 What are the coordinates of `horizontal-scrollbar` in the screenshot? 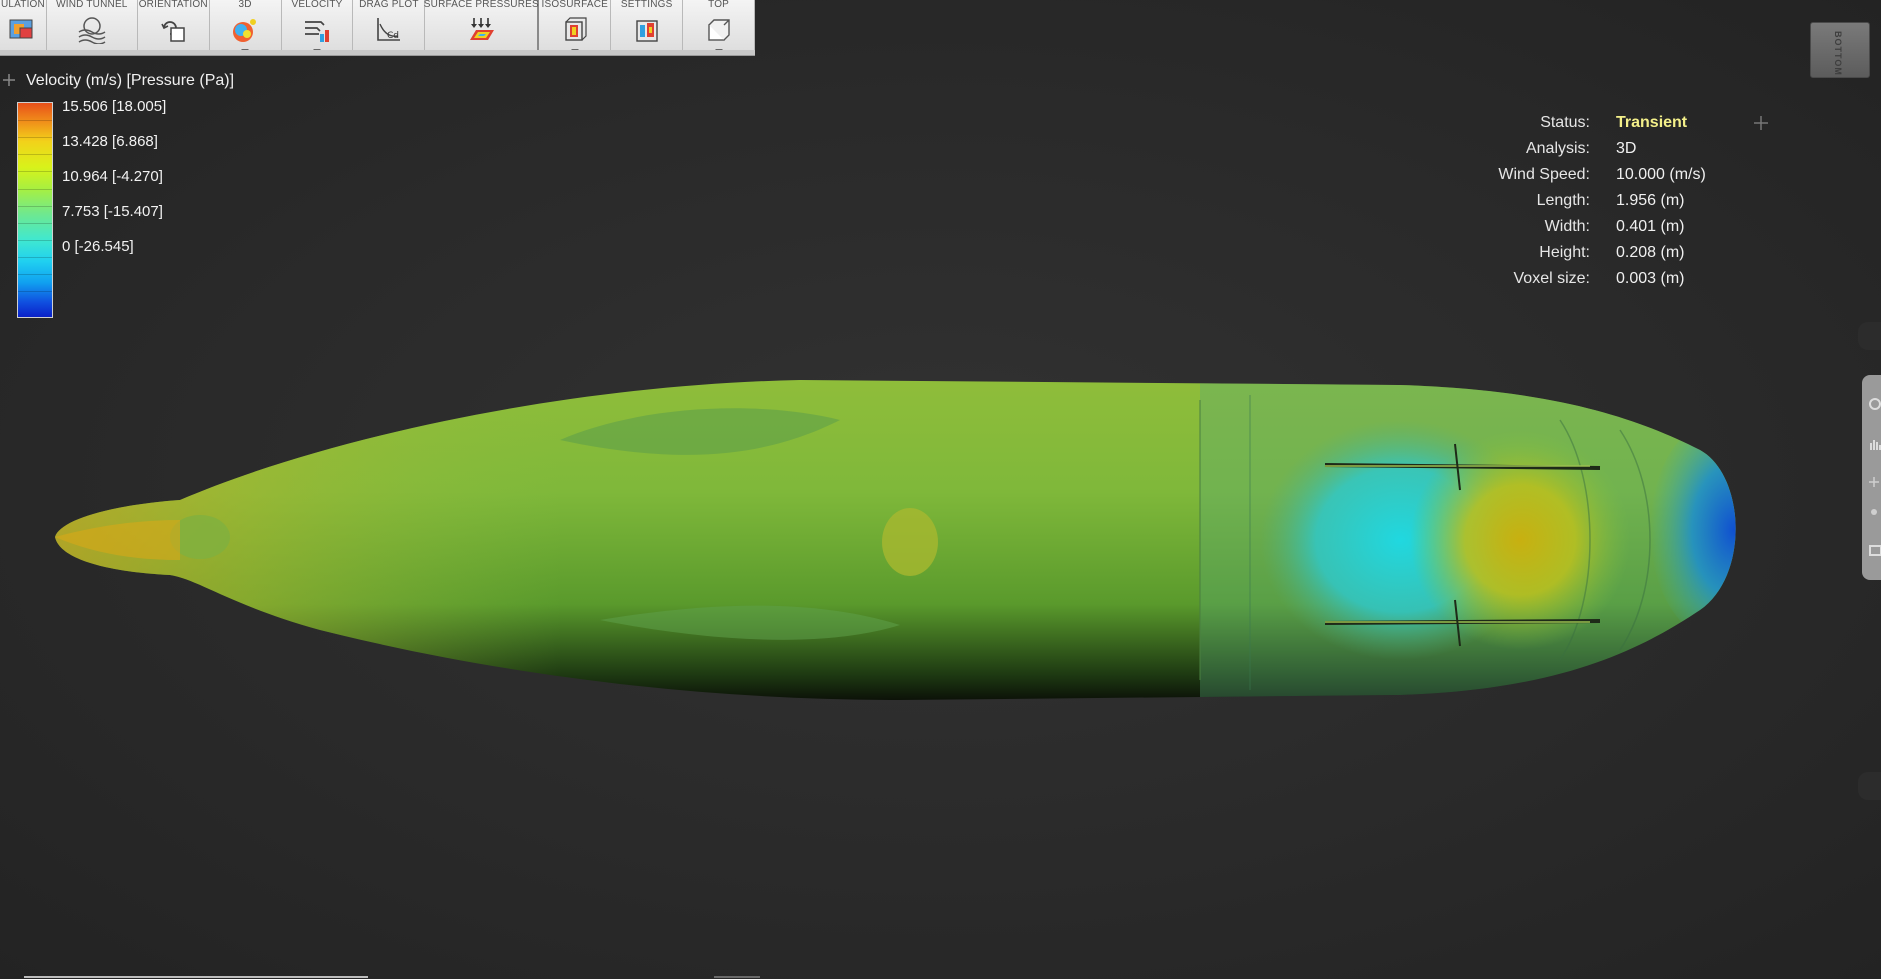 It's located at (196, 977).